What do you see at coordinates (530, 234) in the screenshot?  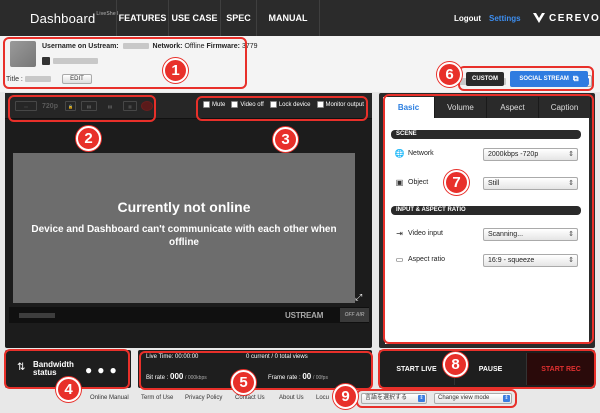 I see `video-input-select: Scanning... ⇕` at bounding box center [530, 234].